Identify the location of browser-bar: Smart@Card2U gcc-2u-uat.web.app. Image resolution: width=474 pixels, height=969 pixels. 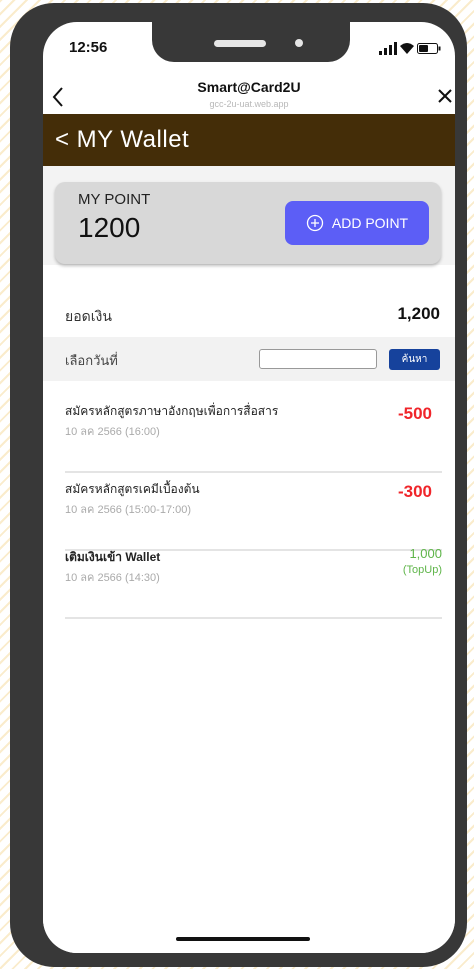
(249, 95).